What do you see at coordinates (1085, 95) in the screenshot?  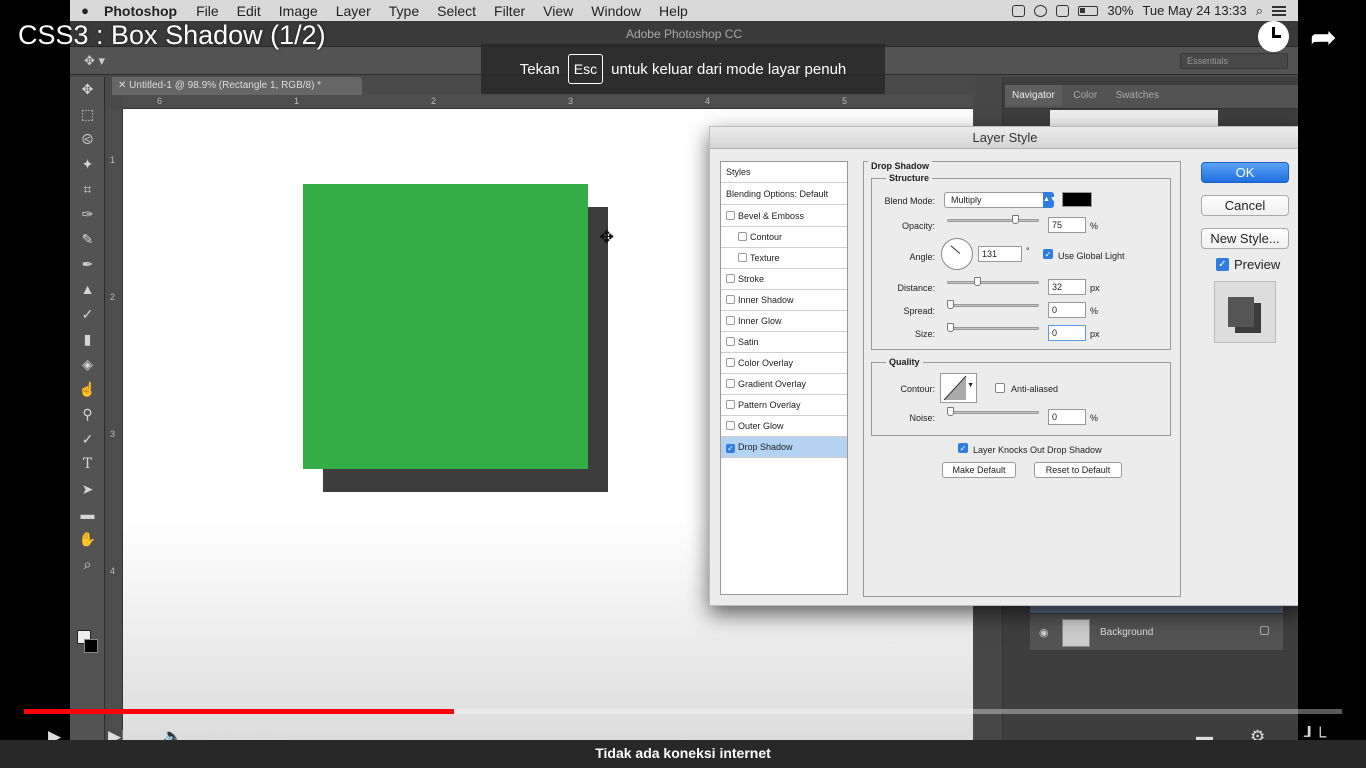 I see `tab-color: Color` at bounding box center [1085, 95].